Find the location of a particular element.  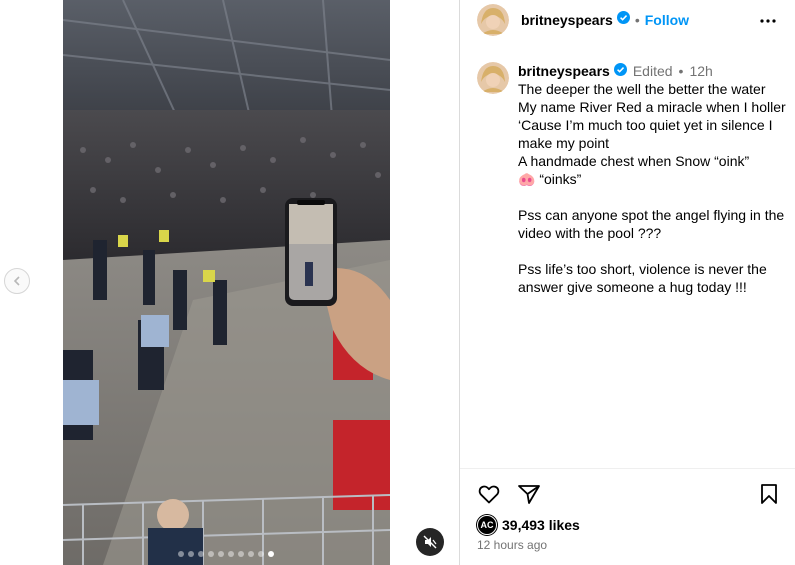

more-options-button is located at coordinates (768, 23).